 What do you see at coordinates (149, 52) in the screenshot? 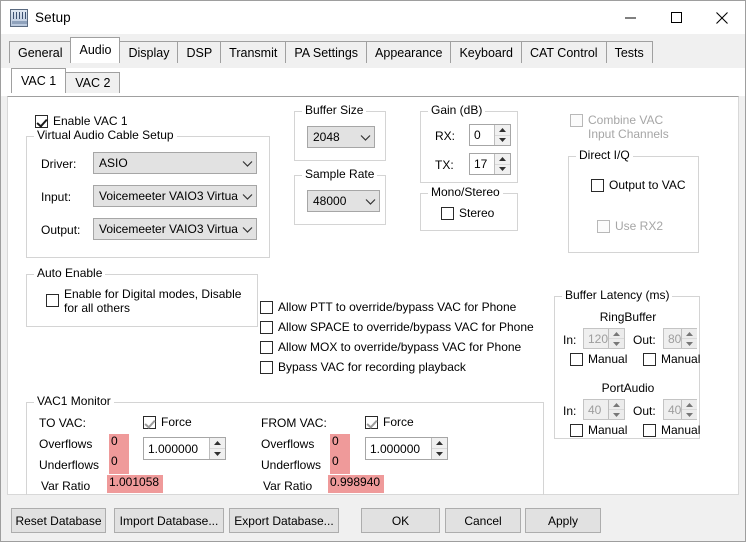
I see `tab-display: Display` at bounding box center [149, 52].